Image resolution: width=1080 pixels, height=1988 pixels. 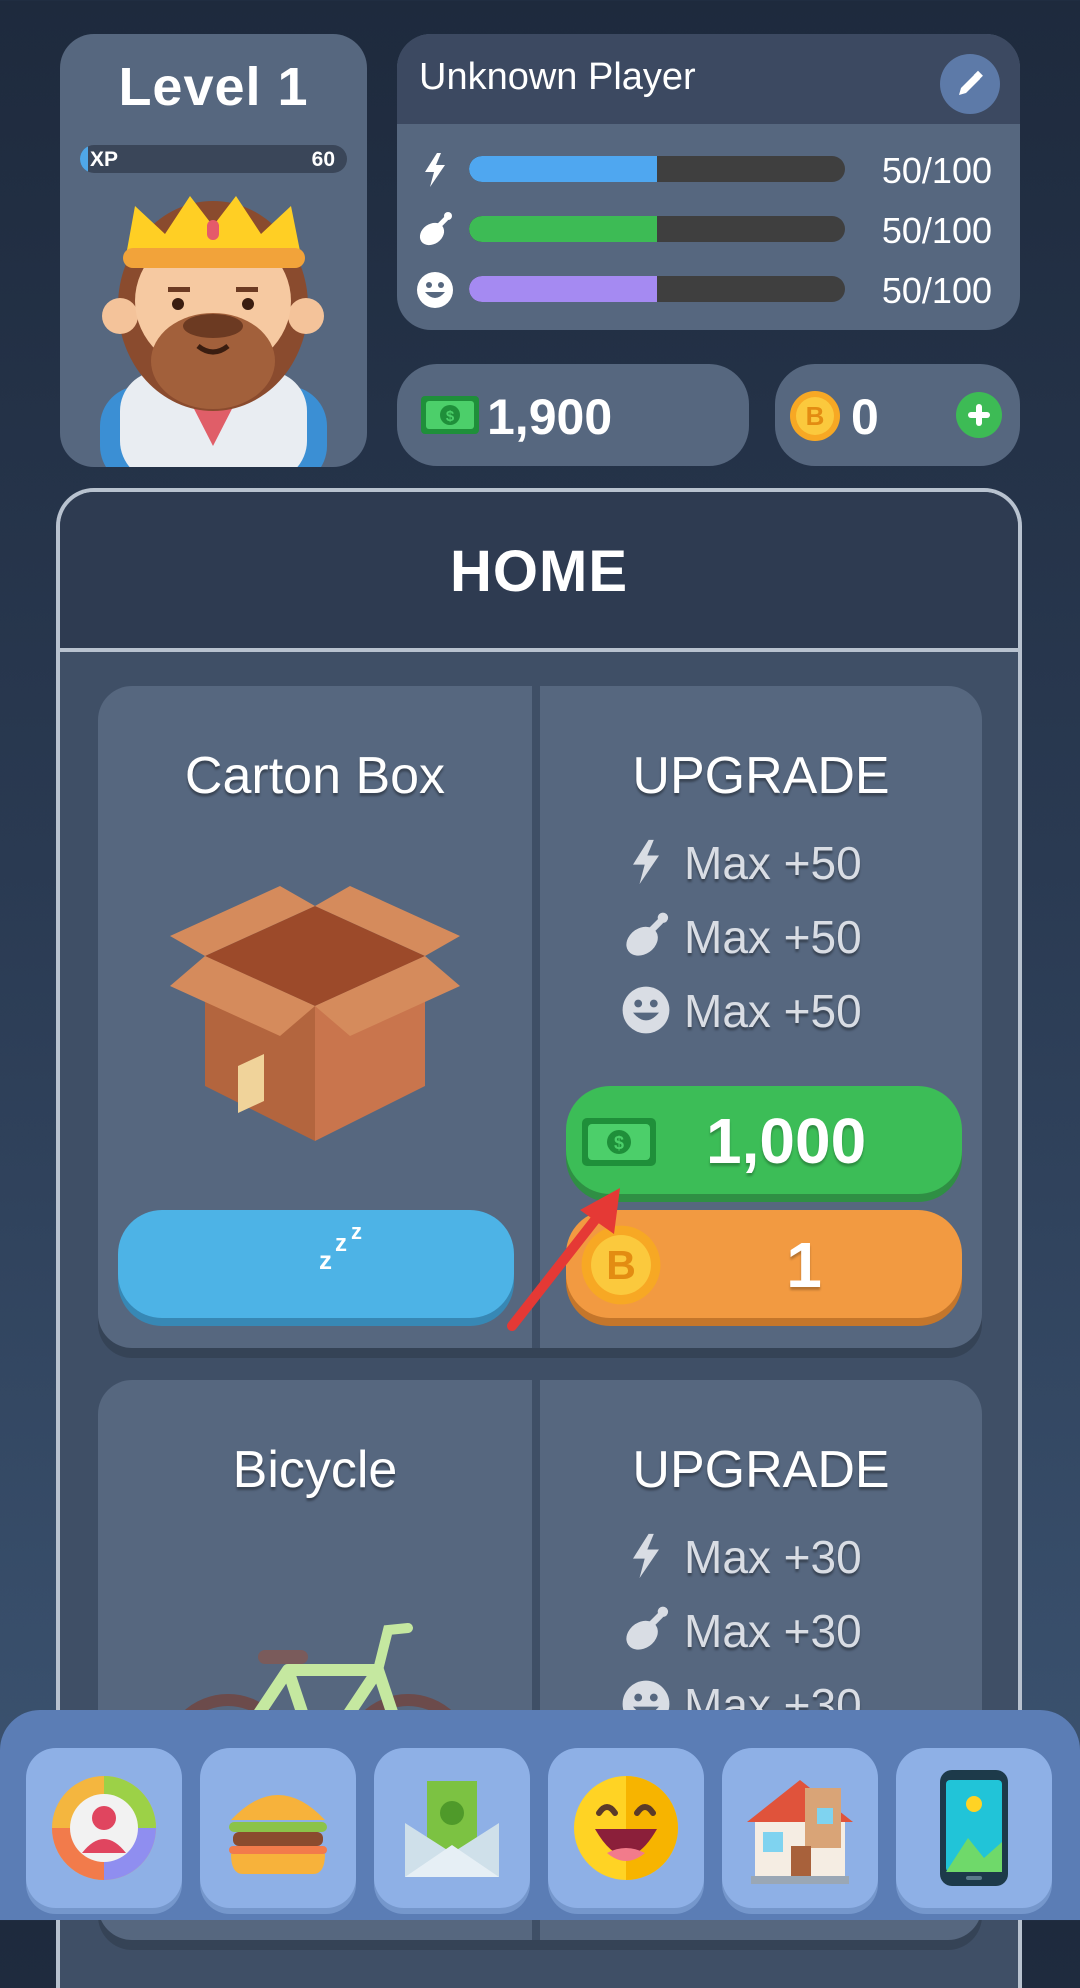 I want to click on player-header: Unknown Player, so click(x=708, y=79).